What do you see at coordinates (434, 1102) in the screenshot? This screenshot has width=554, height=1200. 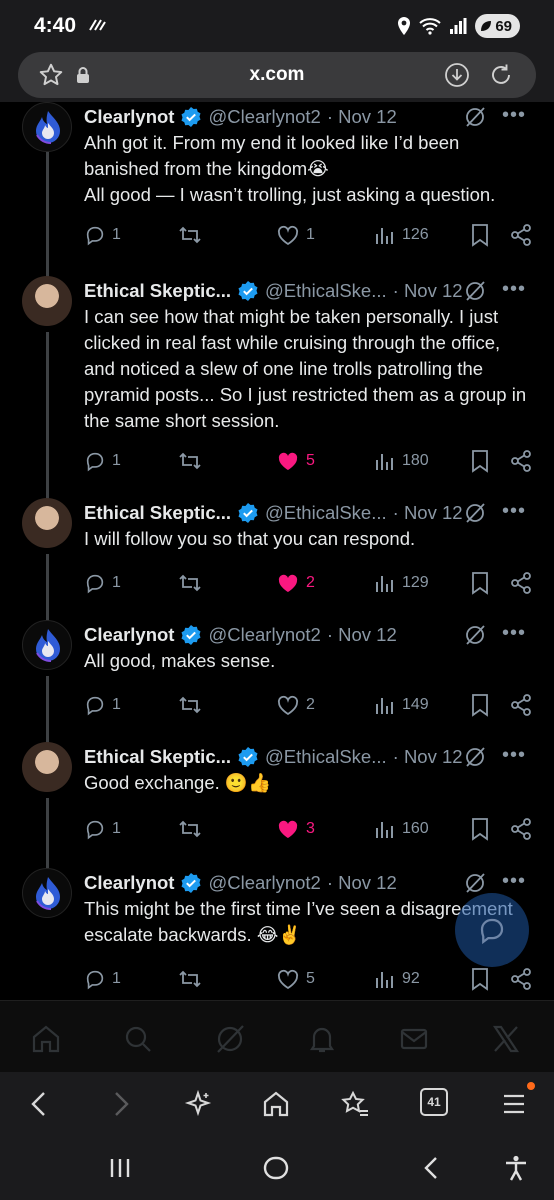 I see `tabs-button: 41` at bounding box center [434, 1102].